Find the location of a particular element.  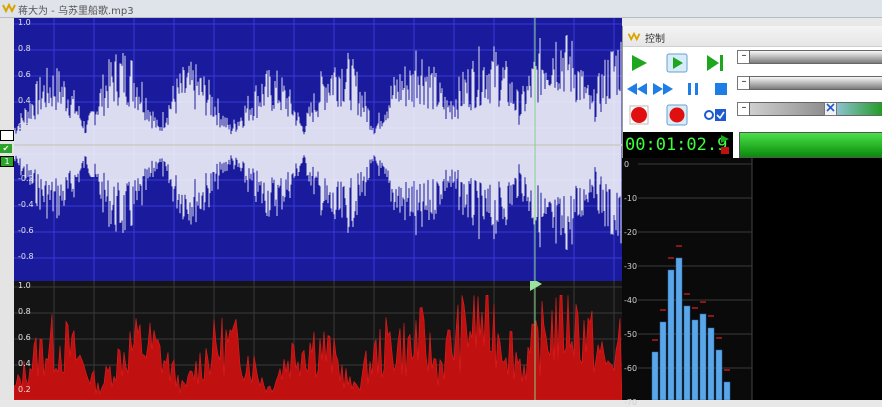

fast-forward-icon is located at coordinates (663, 89).